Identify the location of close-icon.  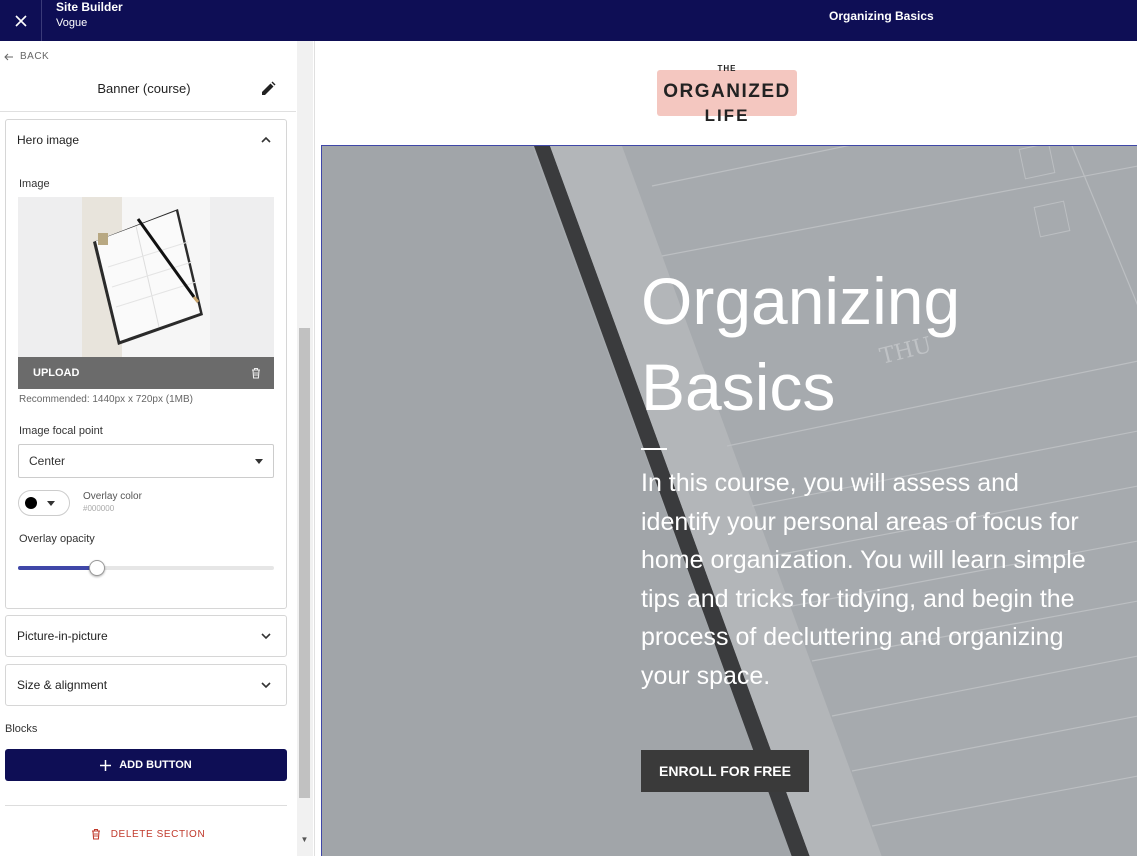
(20, 20).